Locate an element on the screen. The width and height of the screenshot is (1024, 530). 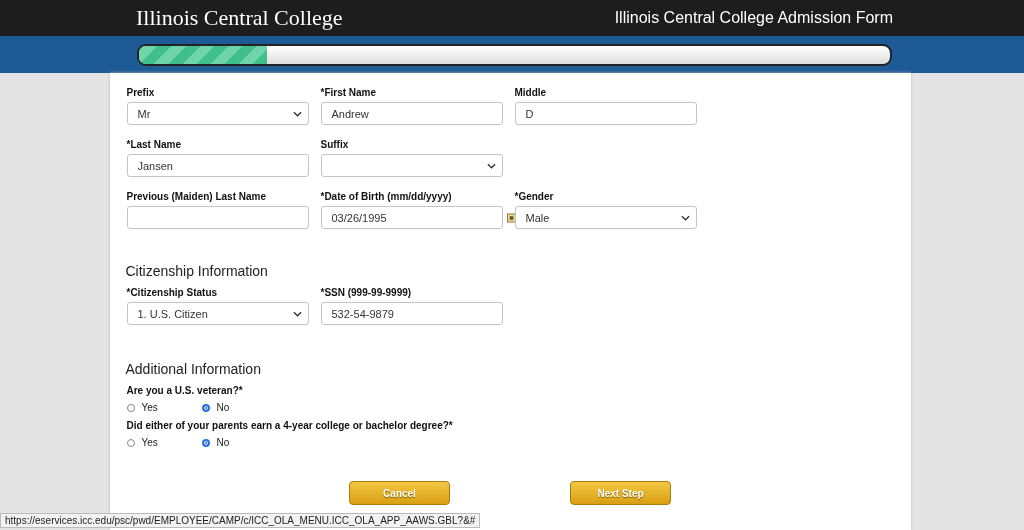
input-field is located at coordinates (217, 217).